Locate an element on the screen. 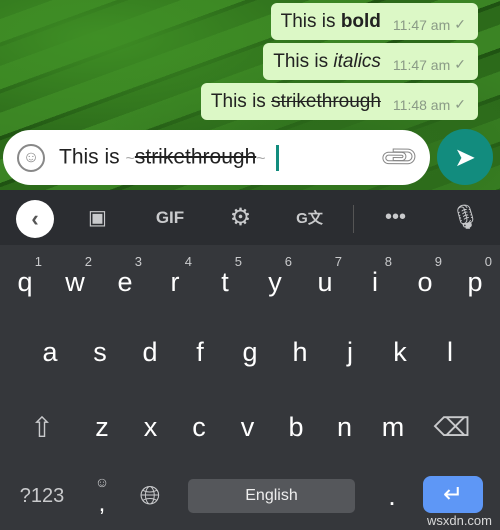 The width and height of the screenshot is (500, 530). key: z is located at coordinates (102, 427).